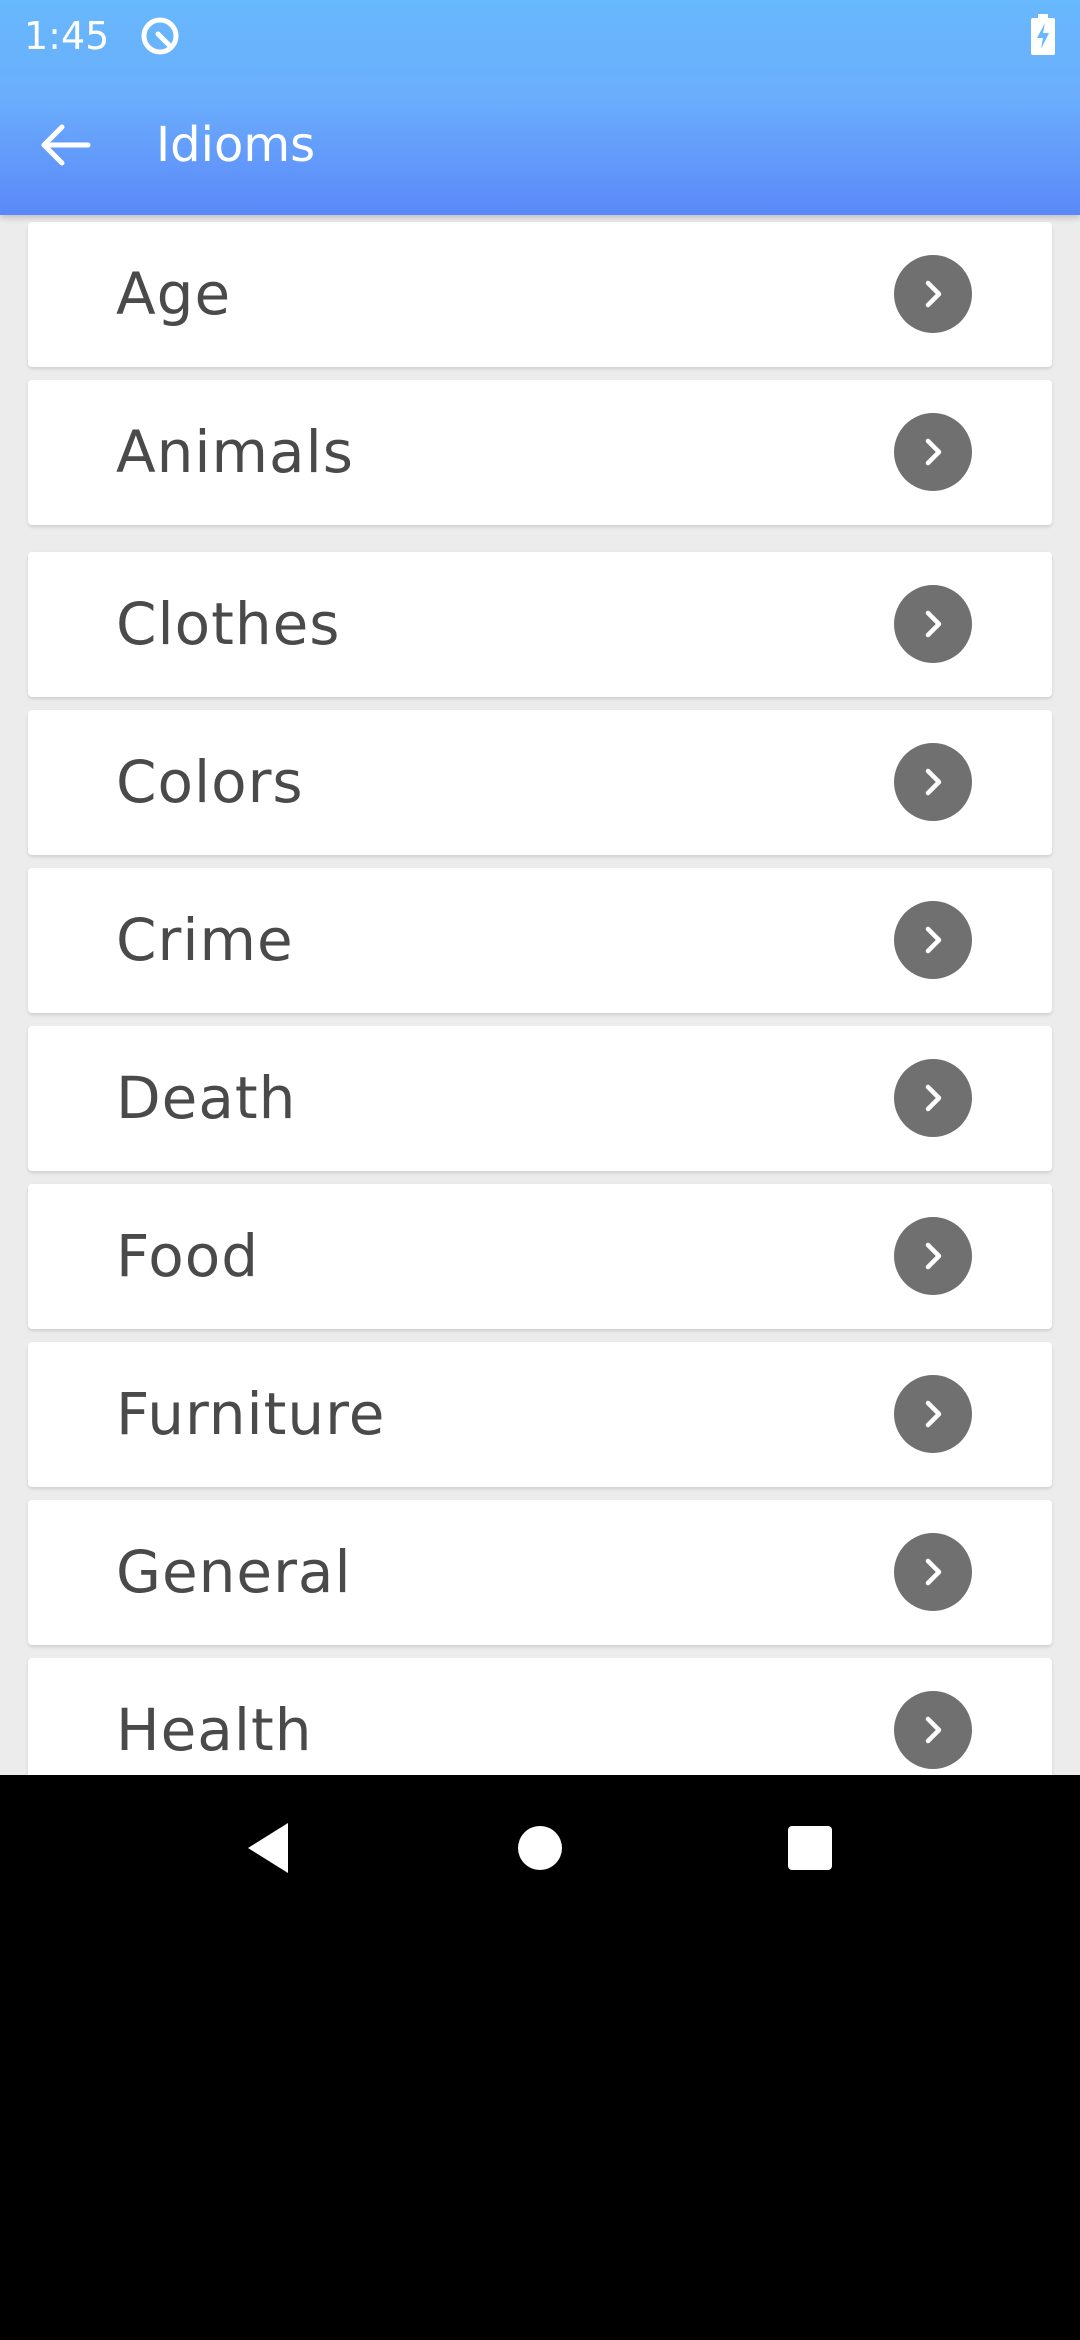 Image resolution: width=1080 pixels, height=2340 pixels. Describe the element at coordinates (210, 782) in the screenshot. I see `list-item-label: Colors` at that location.